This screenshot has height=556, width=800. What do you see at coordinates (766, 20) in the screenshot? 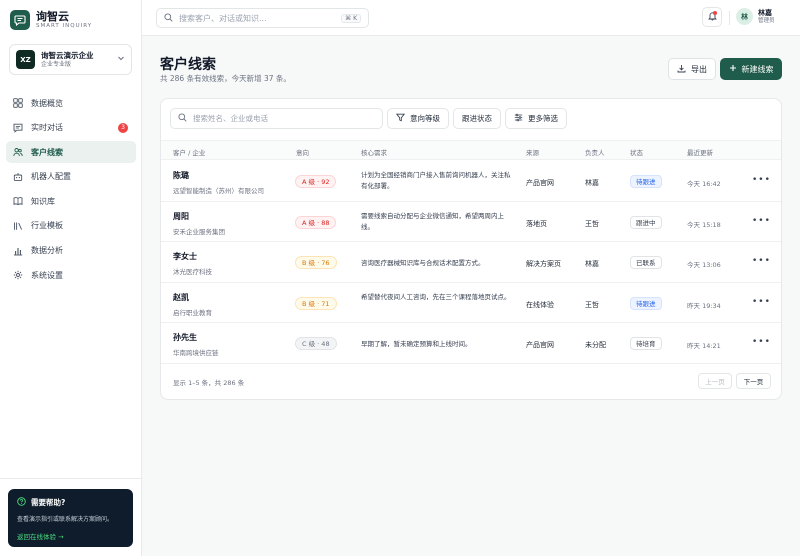
I see `user-role: 管理员` at bounding box center [766, 20].